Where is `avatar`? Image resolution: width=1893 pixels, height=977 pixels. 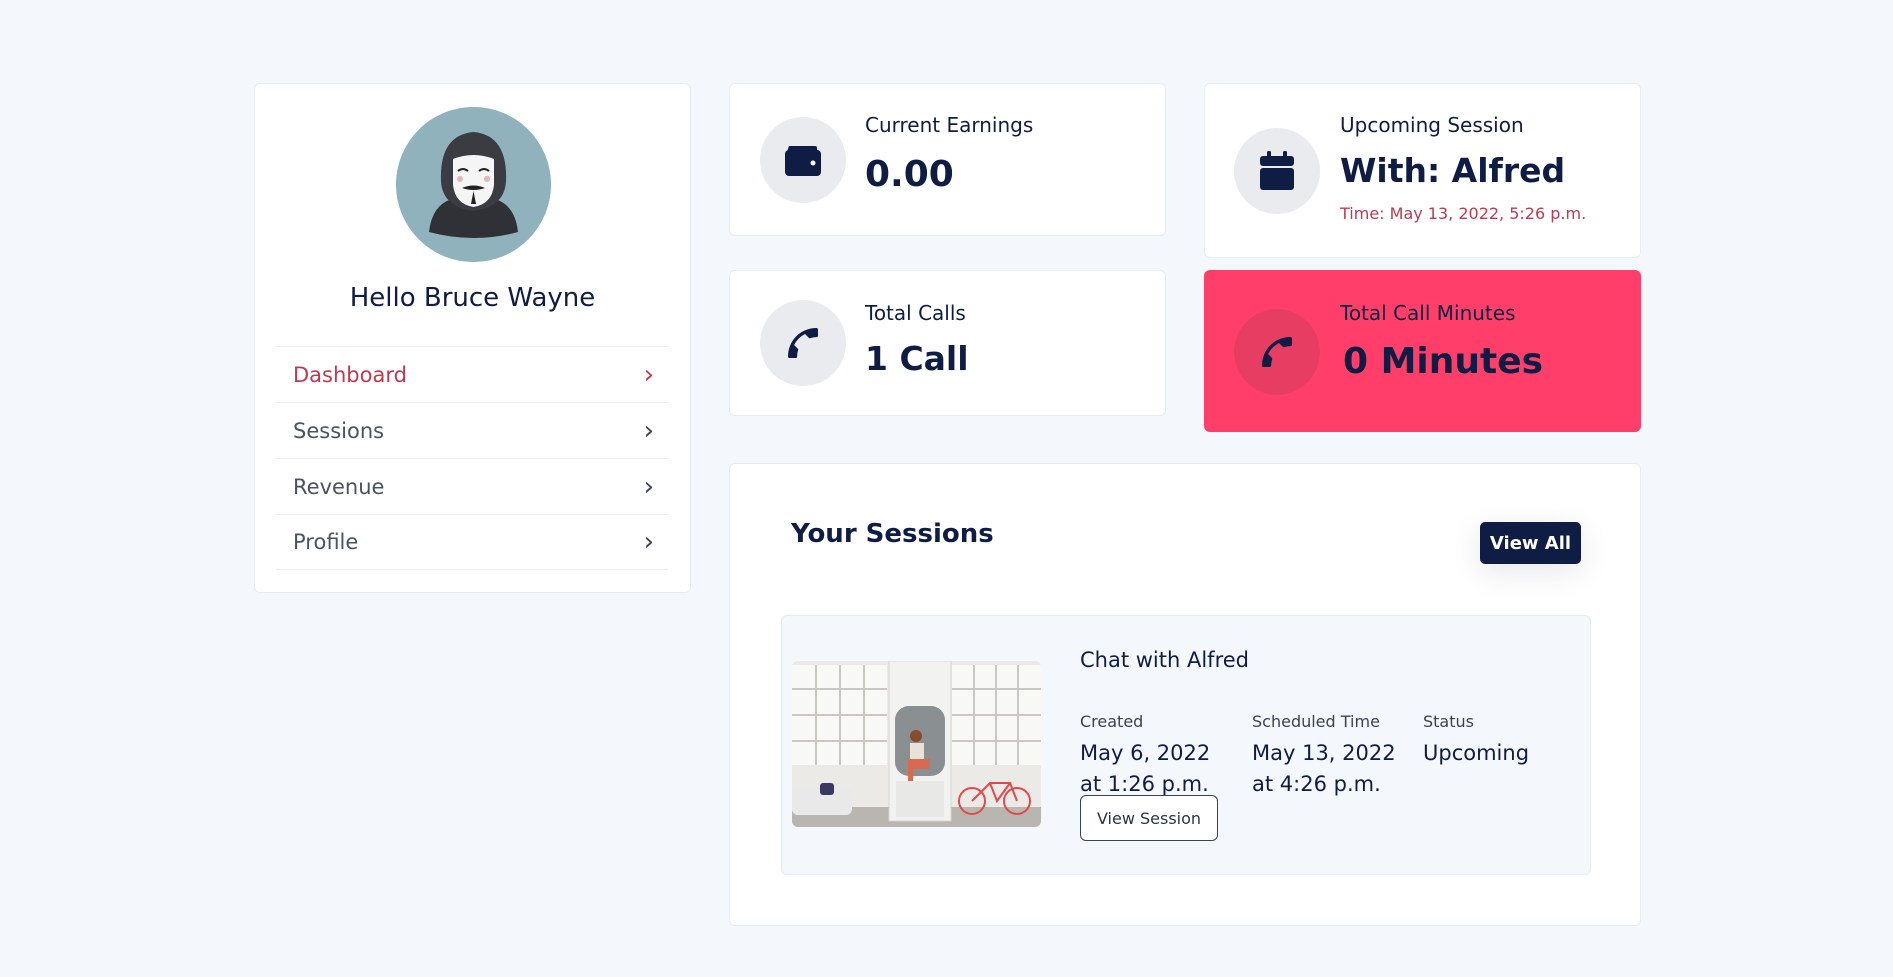
avatar is located at coordinates (473, 184).